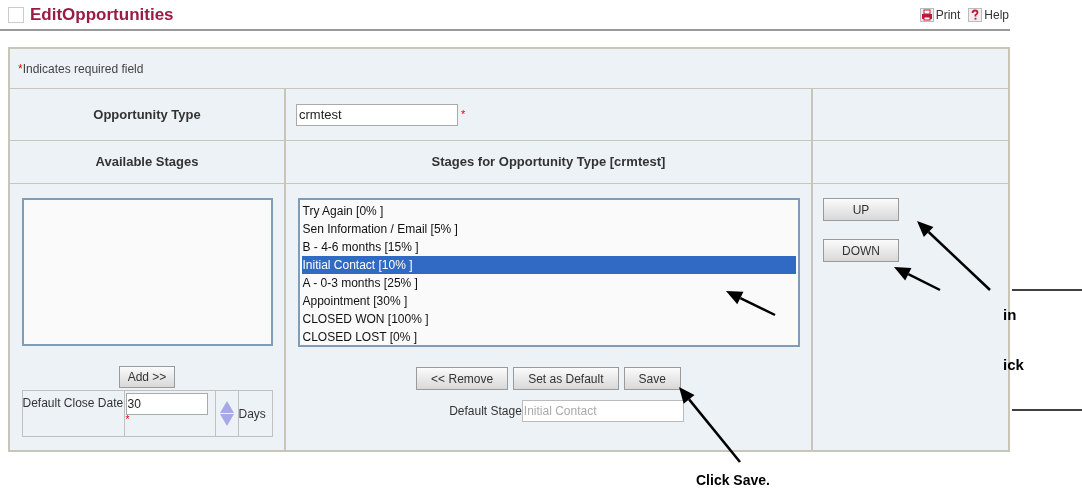  What do you see at coordinates (1013, 365) in the screenshot?
I see `callout-text: ick` at bounding box center [1013, 365].